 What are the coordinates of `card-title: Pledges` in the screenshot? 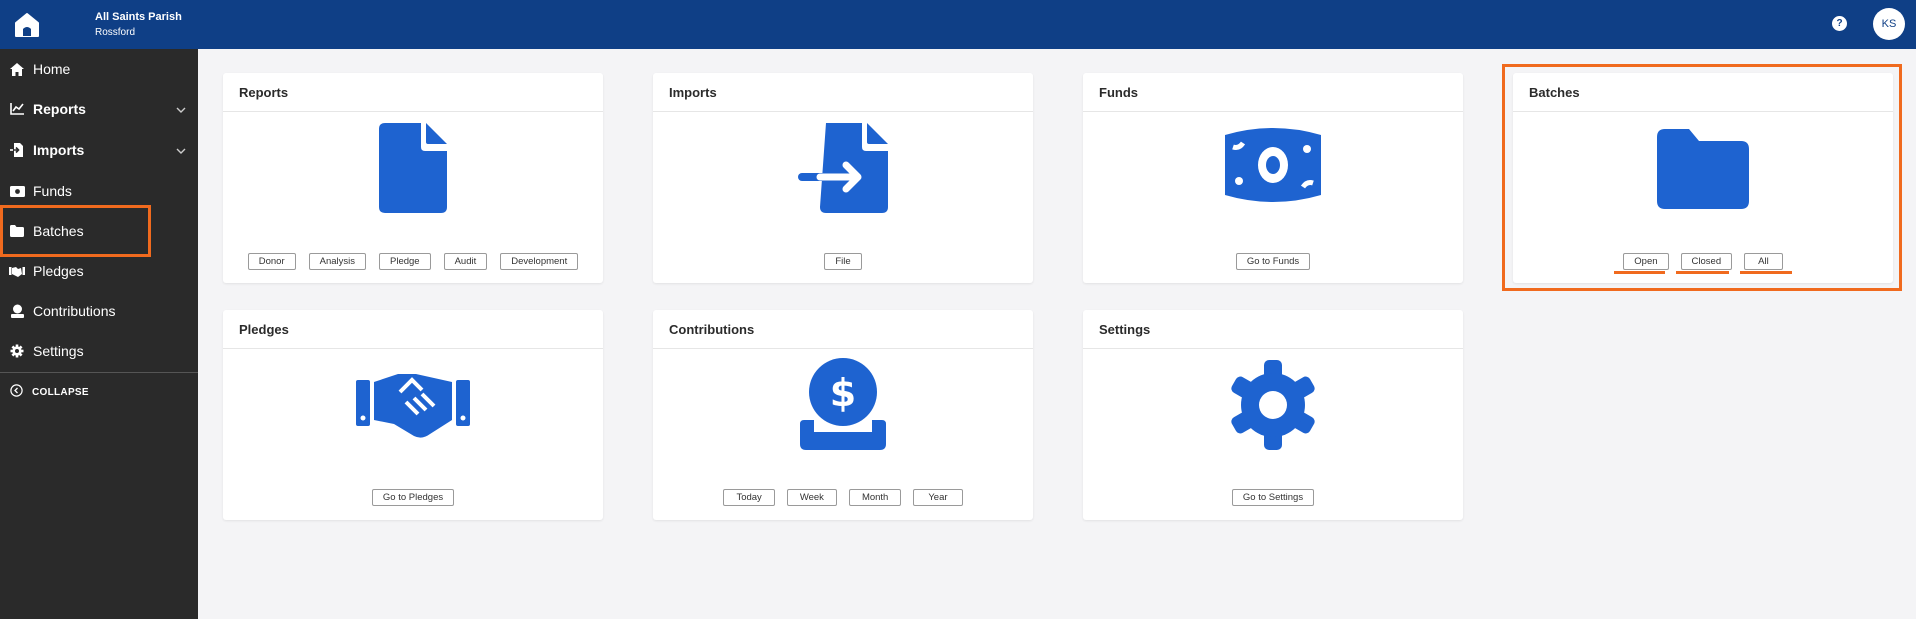 It's located at (413, 329).